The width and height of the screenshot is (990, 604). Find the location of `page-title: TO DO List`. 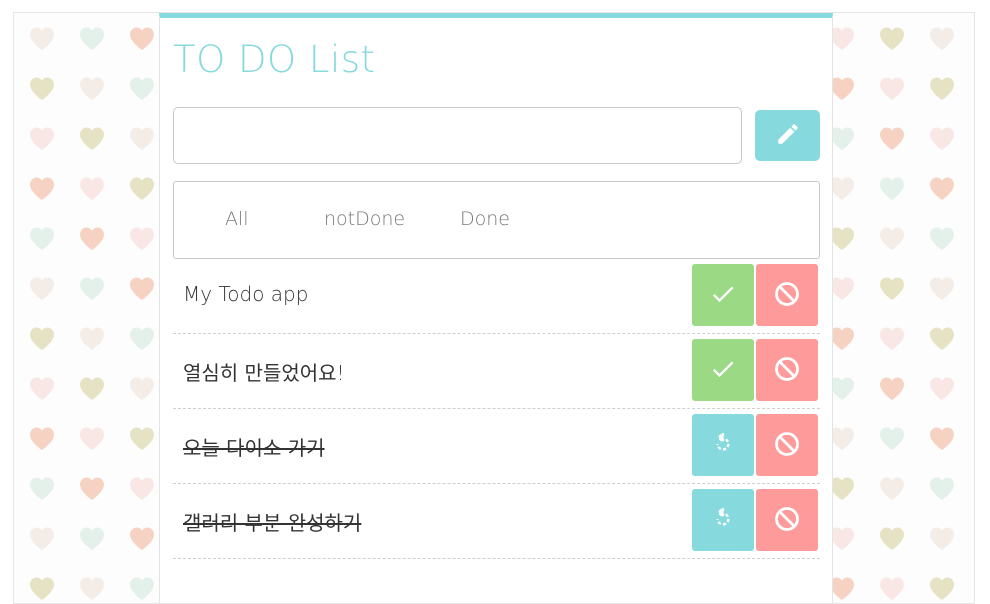

page-title: TO DO List is located at coordinates (274, 59).